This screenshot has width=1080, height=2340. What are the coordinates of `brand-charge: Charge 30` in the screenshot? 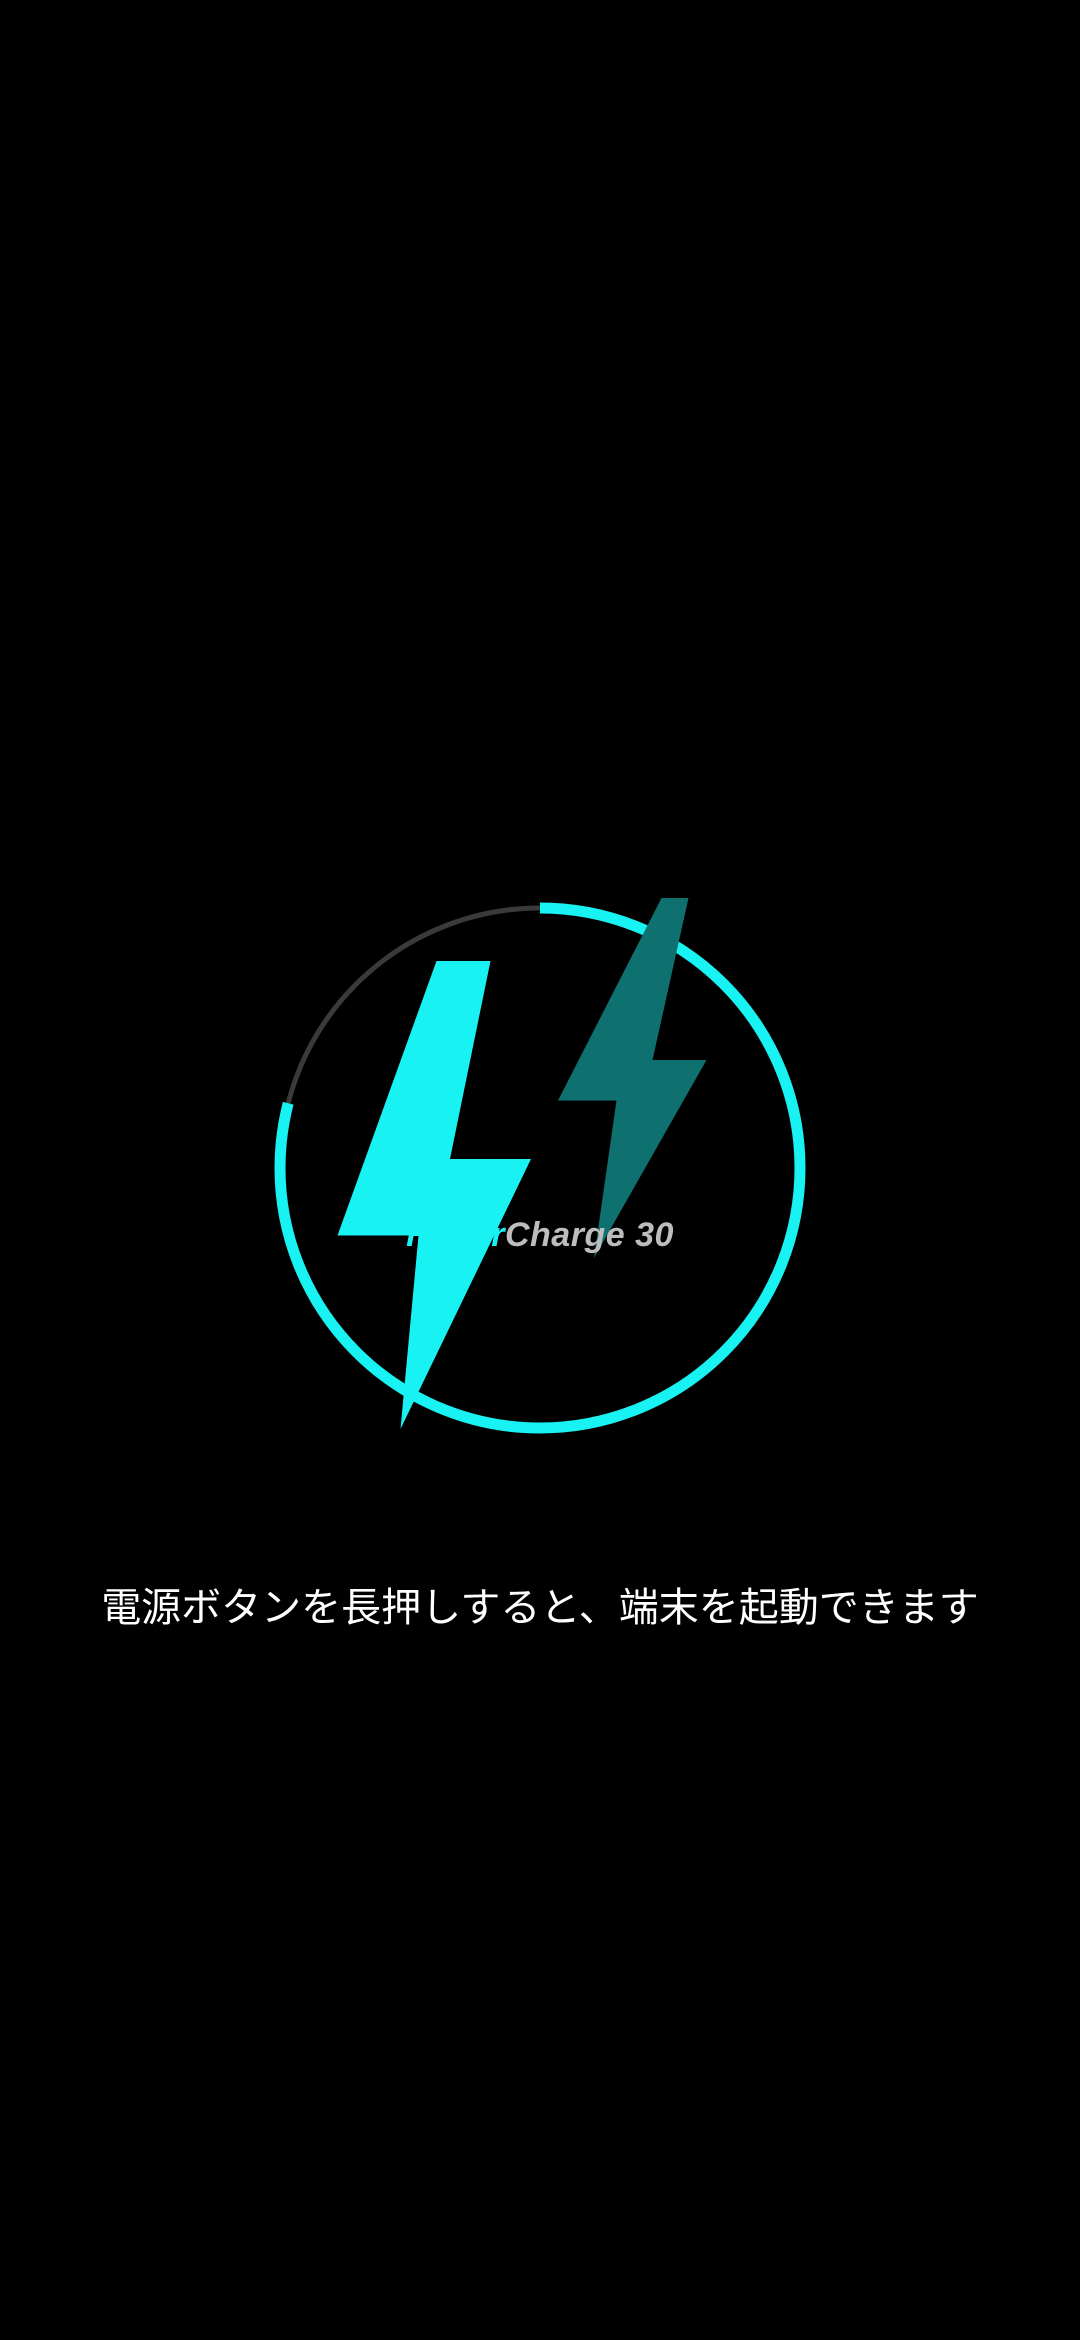 It's located at (589, 1235).